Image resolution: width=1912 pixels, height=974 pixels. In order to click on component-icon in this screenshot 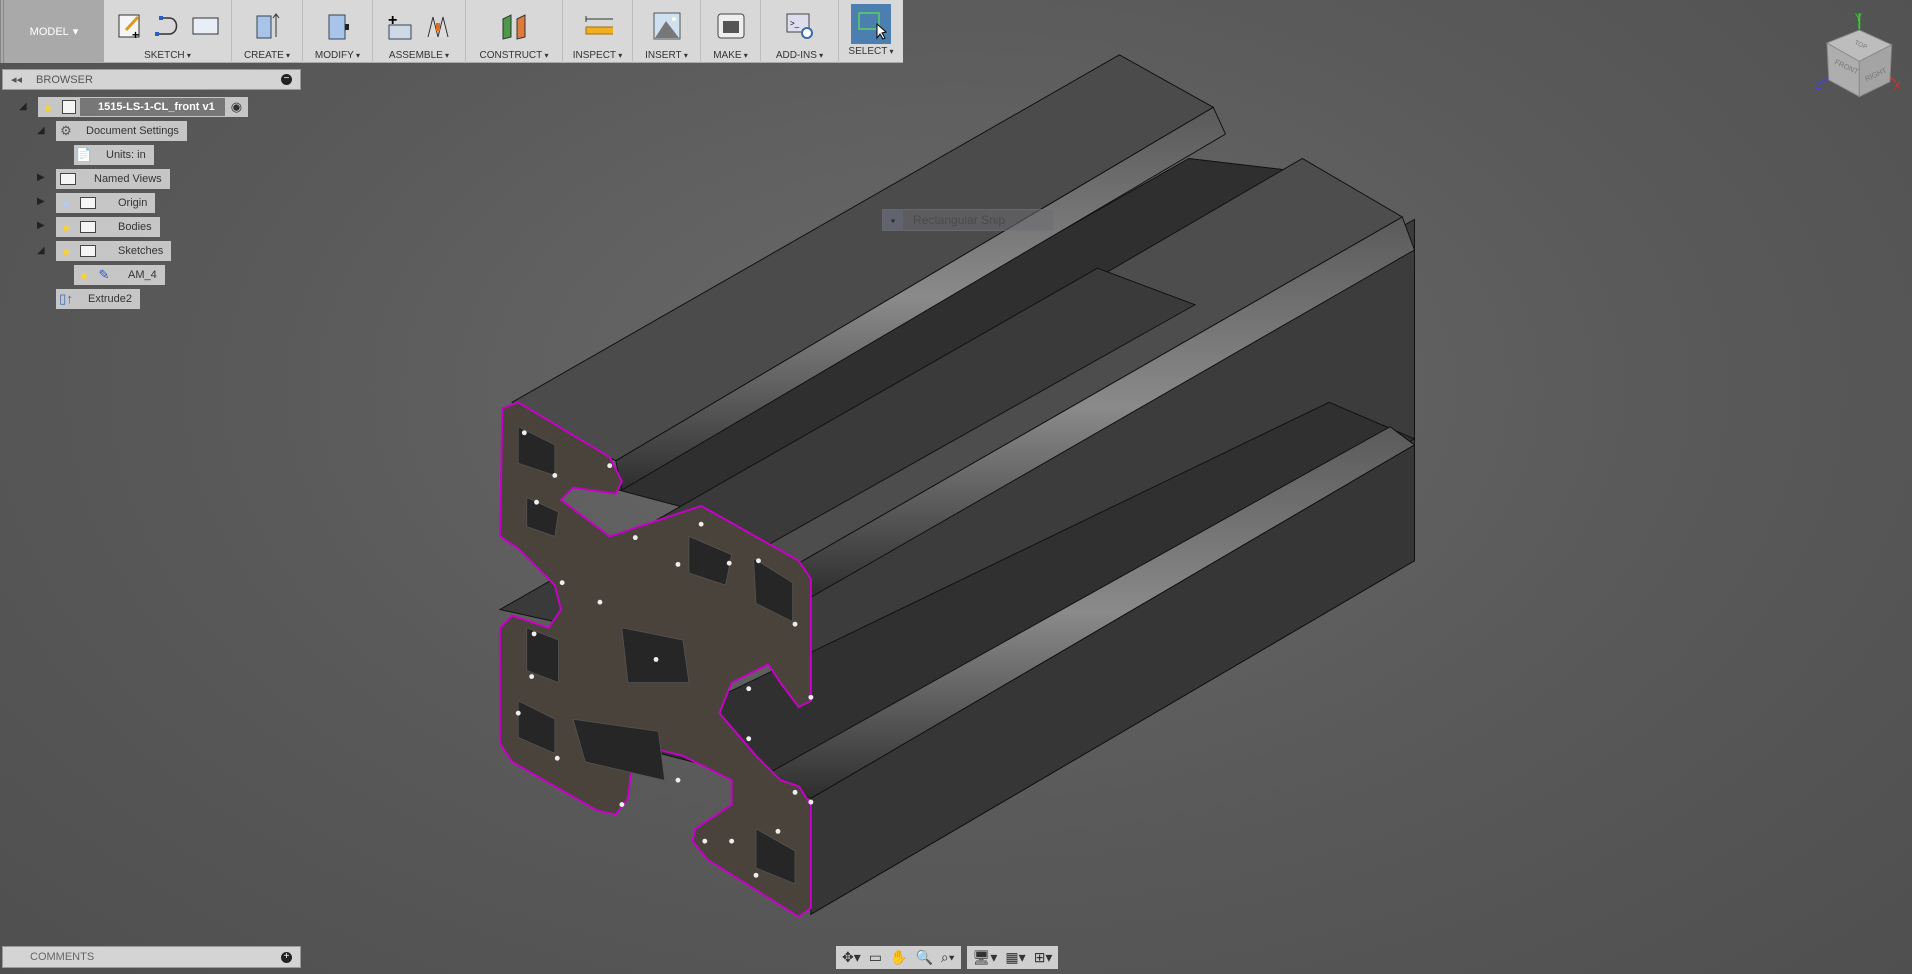, I will do `click(69, 107)`.